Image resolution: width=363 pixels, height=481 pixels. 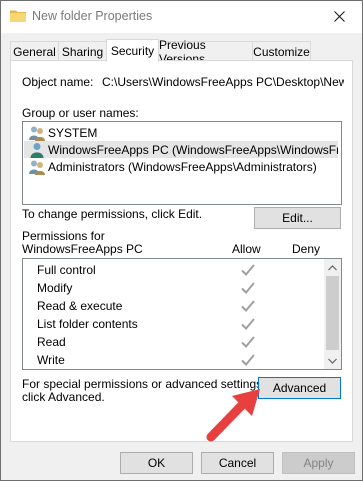 I want to click on ok-button: OK, so click(x=156, y=463).